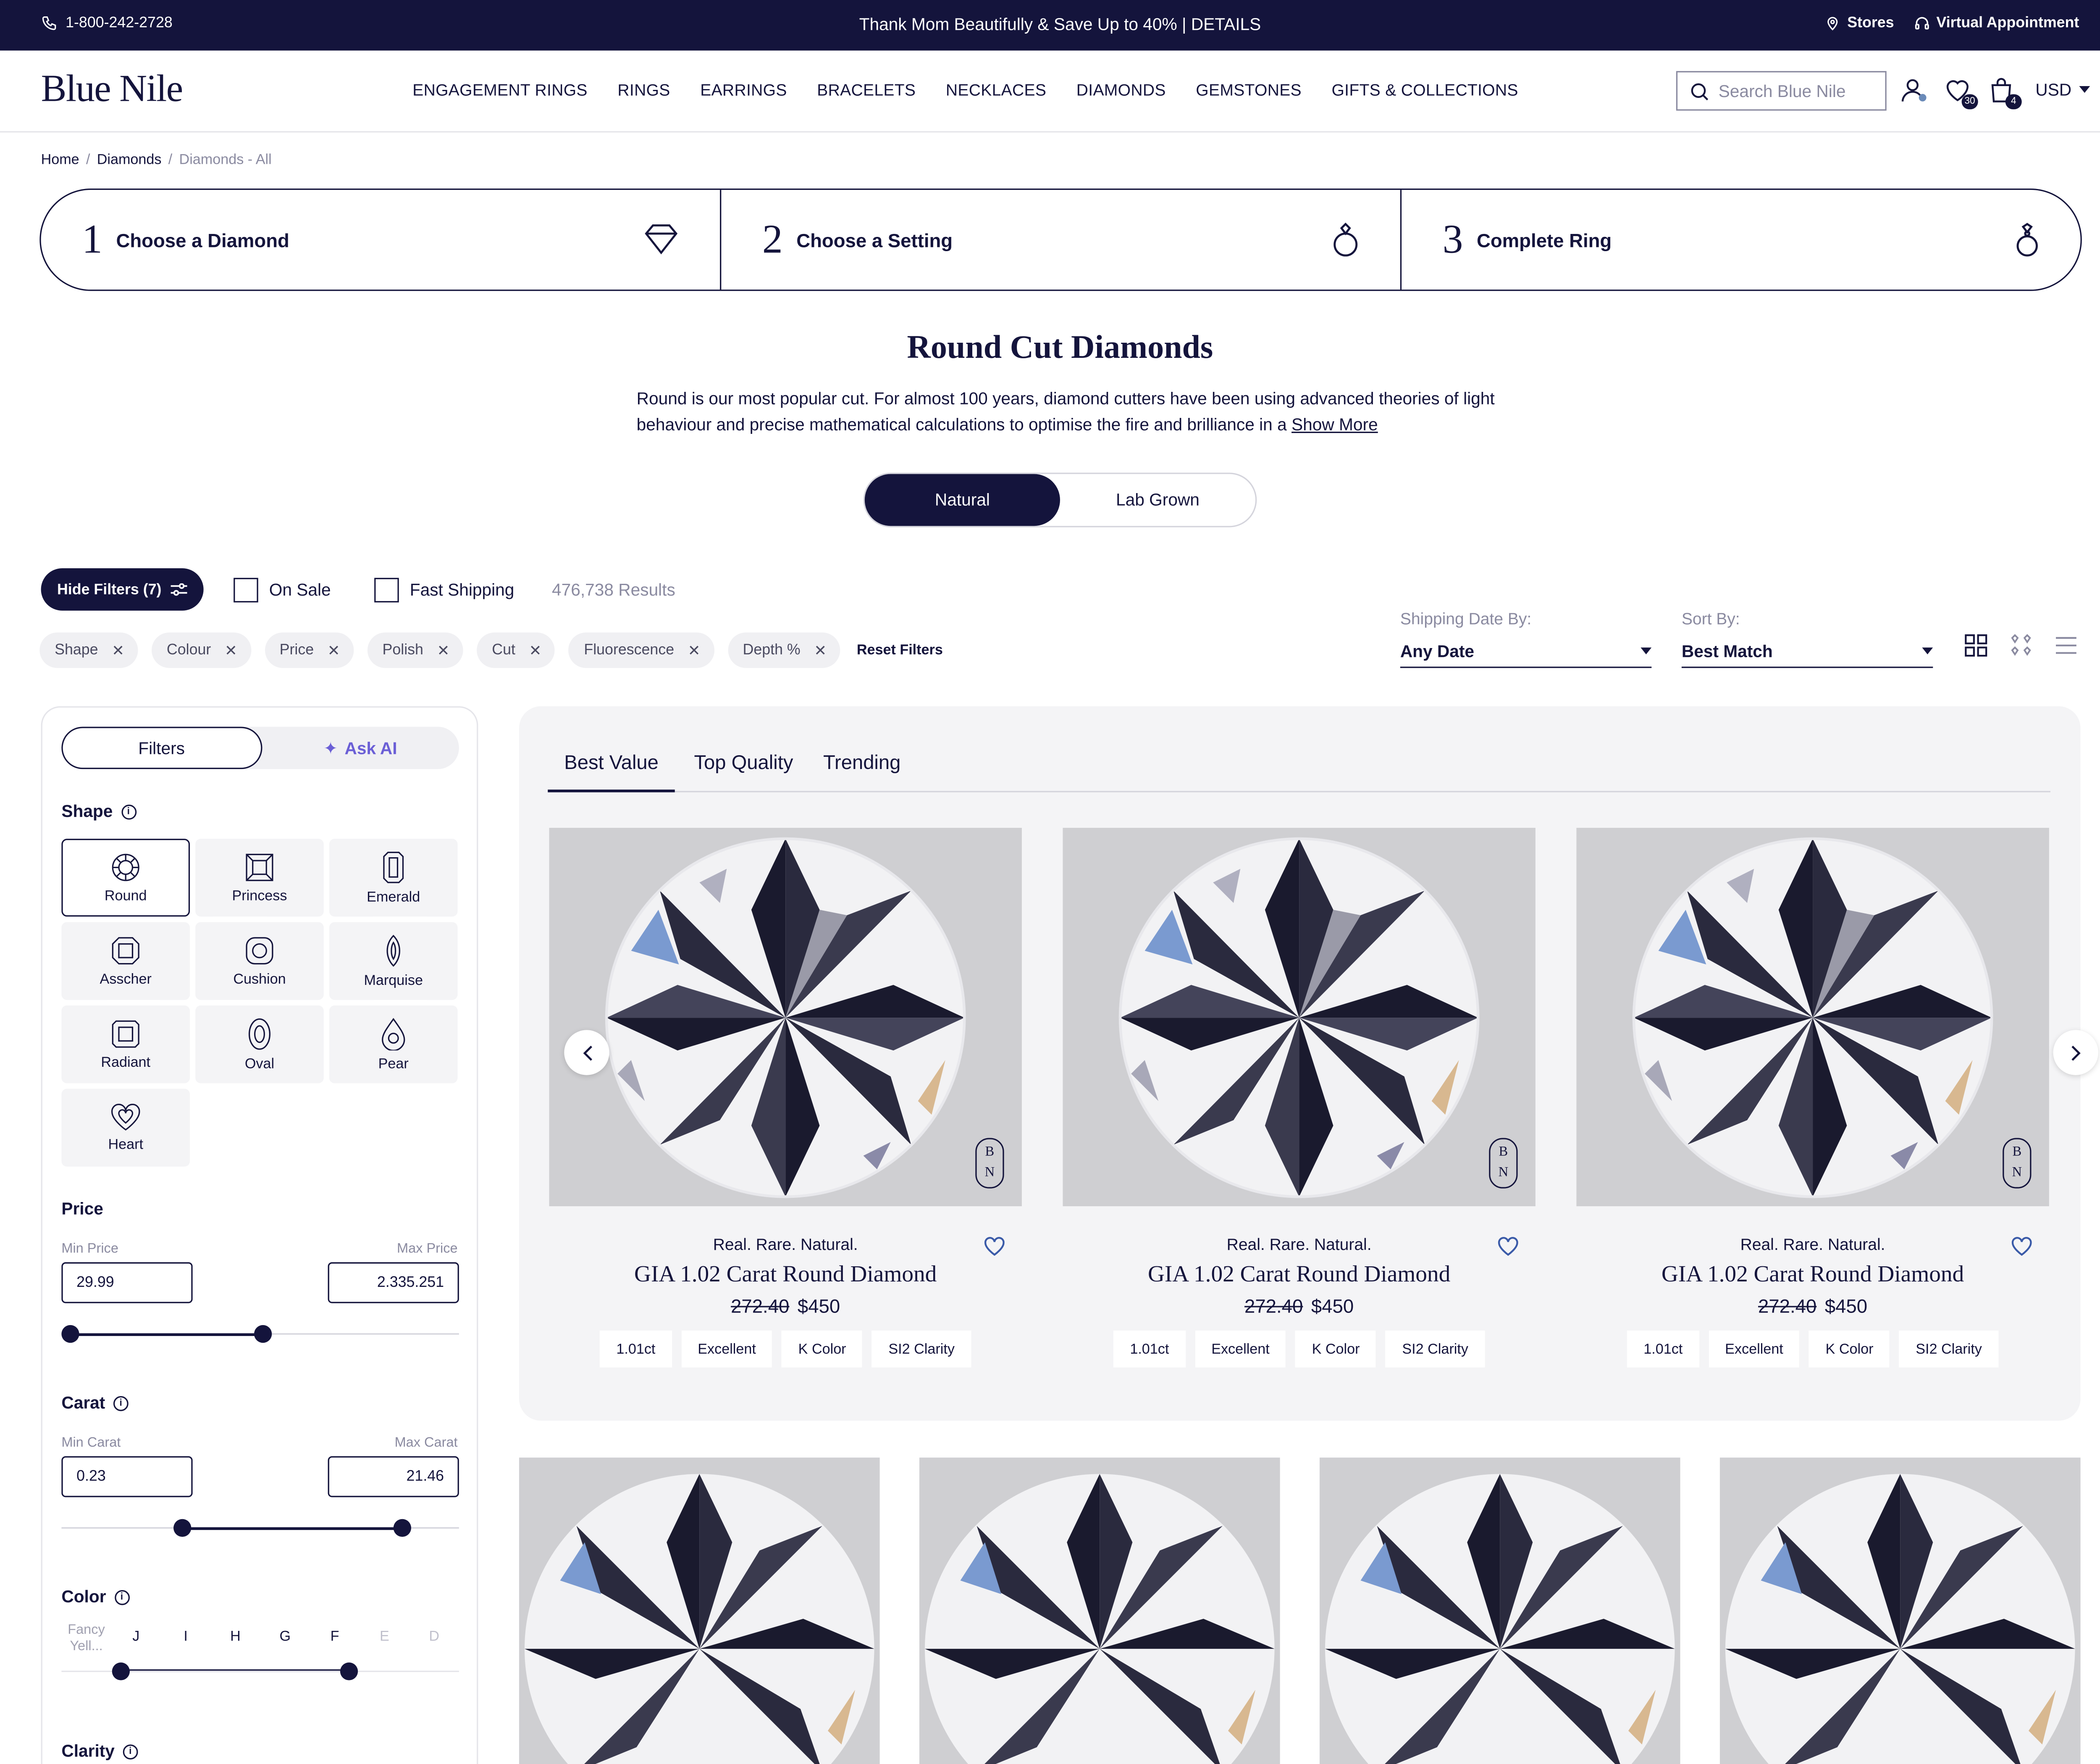 The width and height of the screenshot is (2100, 1764). Describe the element at coordinates (1960, 92) in the screenshot. I see `wishlist-button: 30` at that location.